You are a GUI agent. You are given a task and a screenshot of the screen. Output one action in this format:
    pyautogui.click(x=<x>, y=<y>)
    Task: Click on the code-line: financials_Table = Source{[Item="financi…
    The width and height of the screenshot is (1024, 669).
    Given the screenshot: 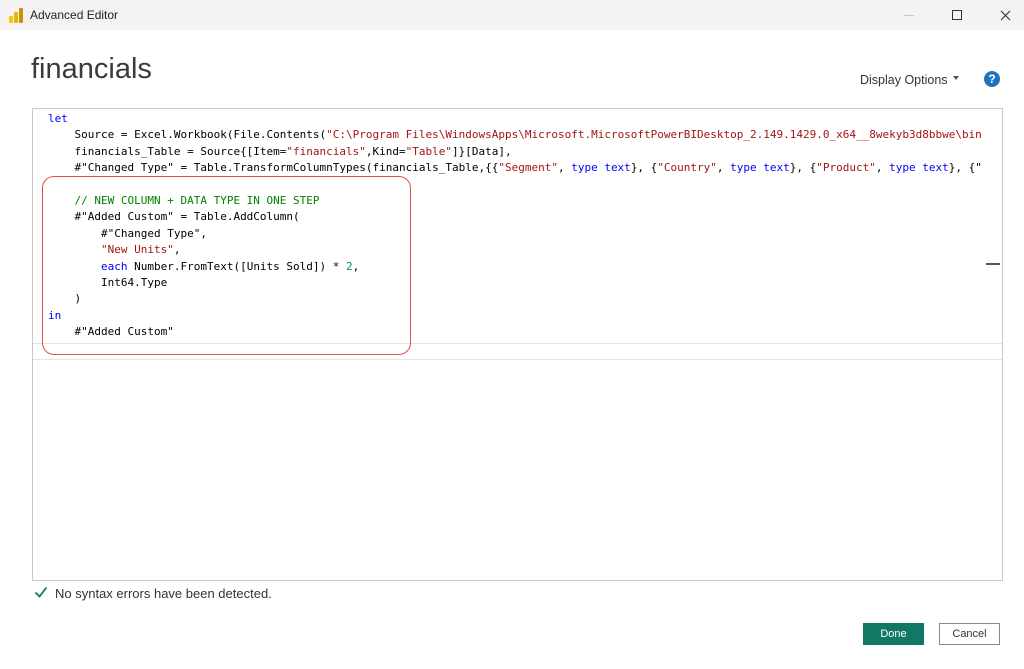 What is the action you would take?
    pyautogui.click(x=280, y=151)
    